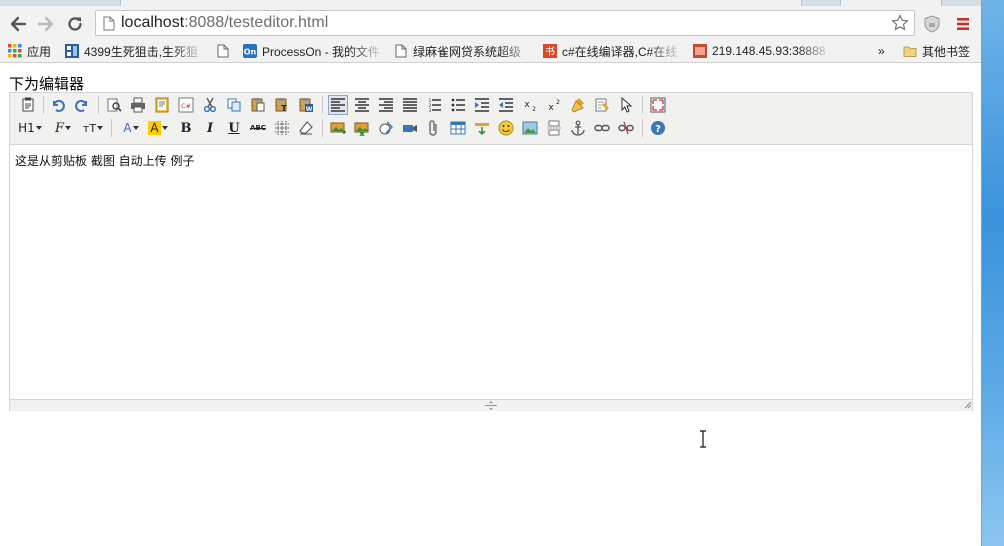  I want to click on horizontal-rule-button, so click(482, 128).